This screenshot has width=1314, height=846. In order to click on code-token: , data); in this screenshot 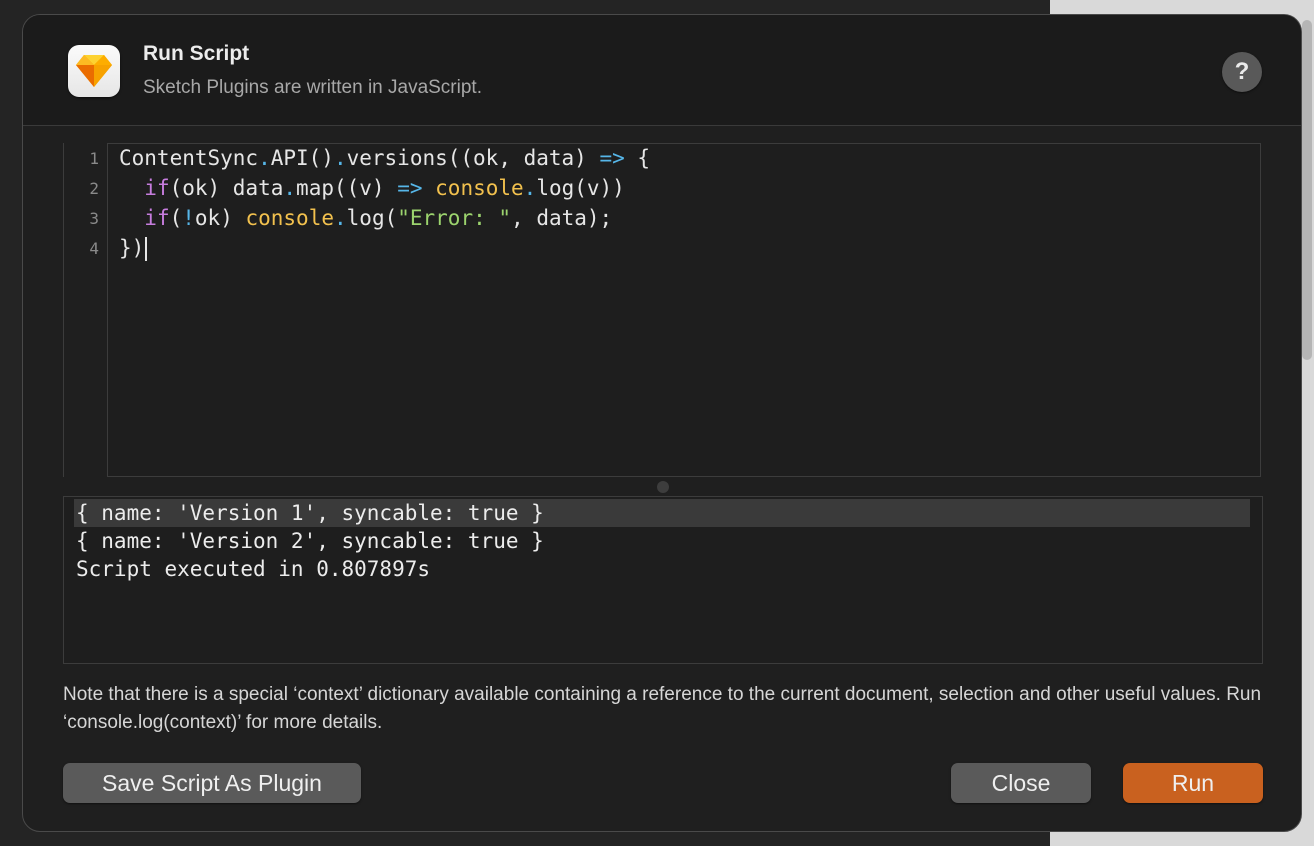, I will do `click(562, 218)`.